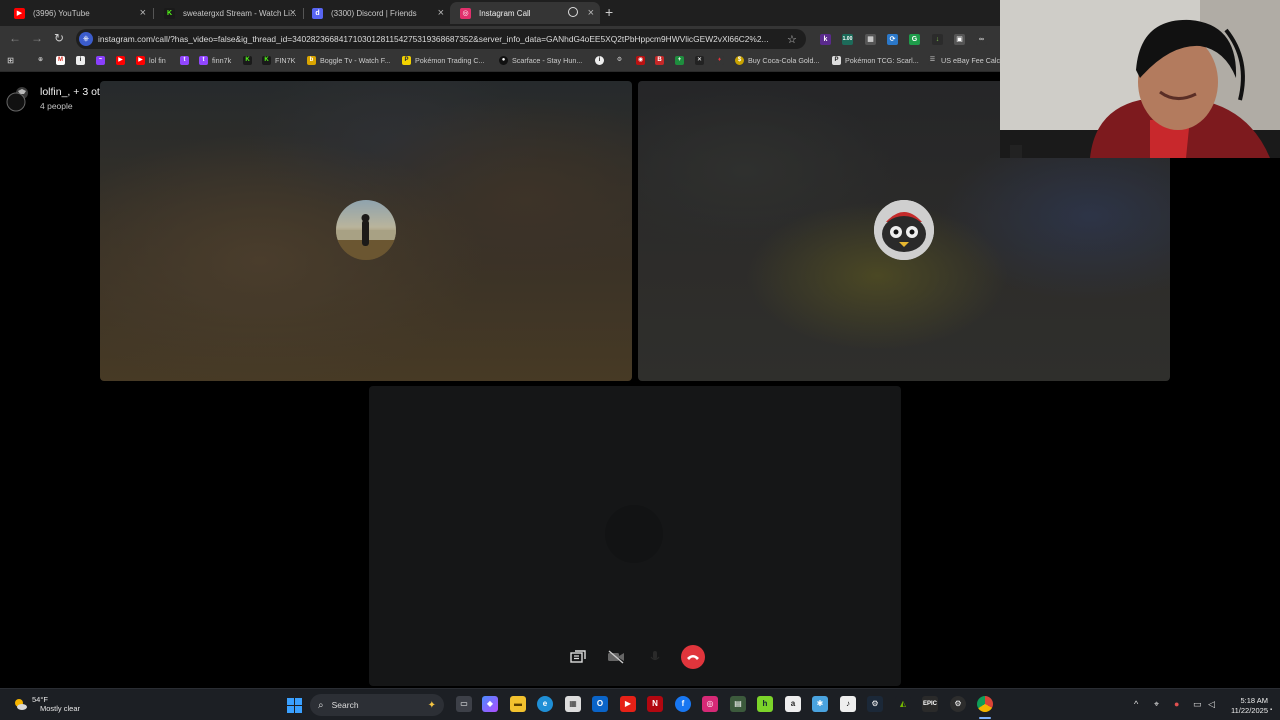  I want to click on clock-date: 11/22/2025, so click(1249, 710).